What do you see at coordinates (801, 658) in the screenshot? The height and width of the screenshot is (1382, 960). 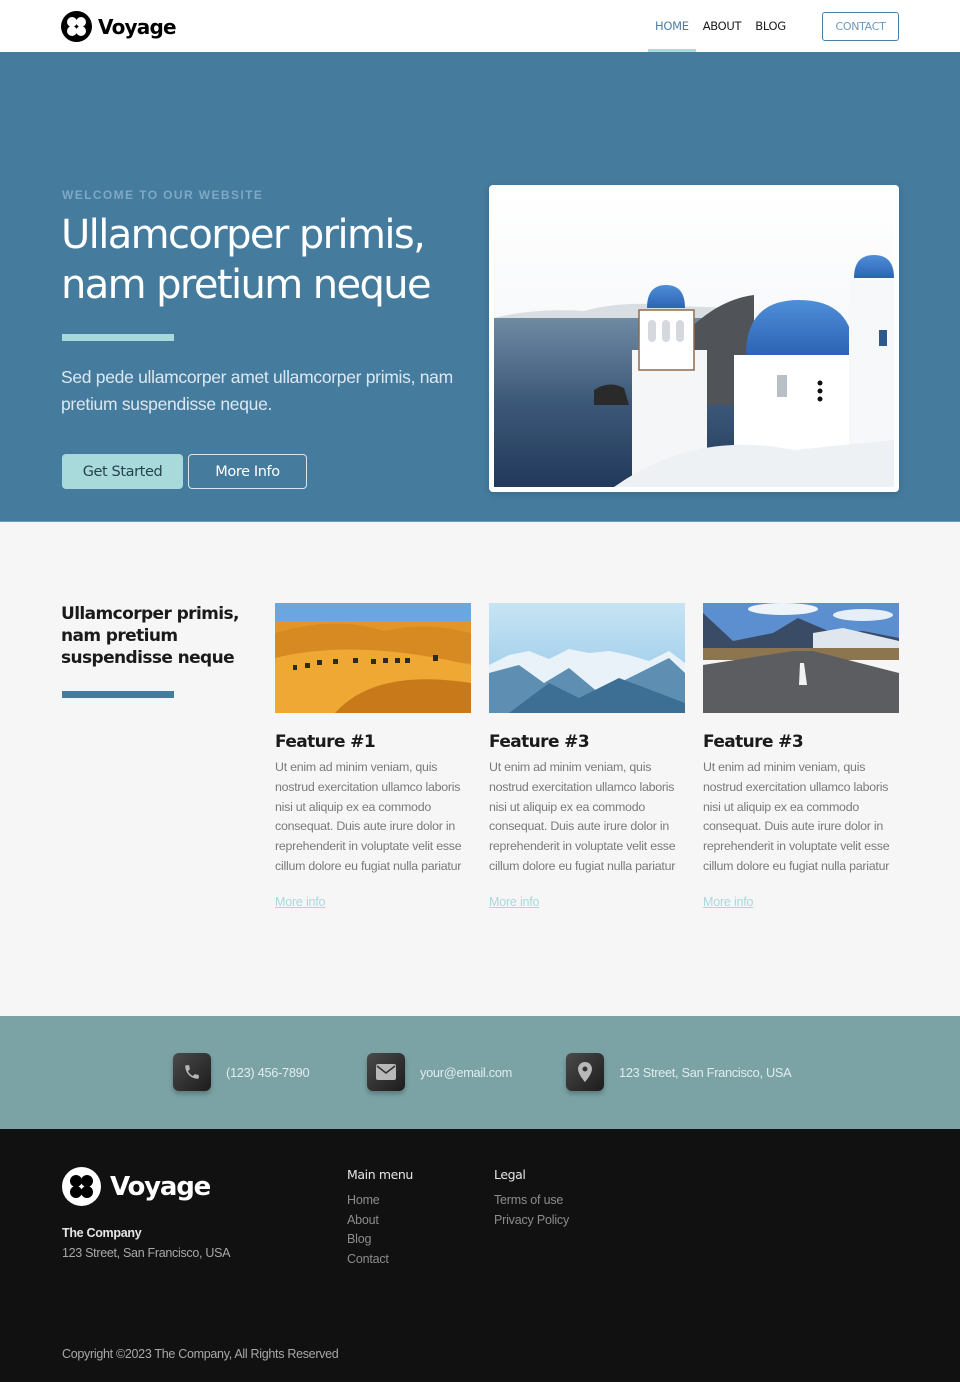 I see `feature-image-road` at bounding box center [801, 658].